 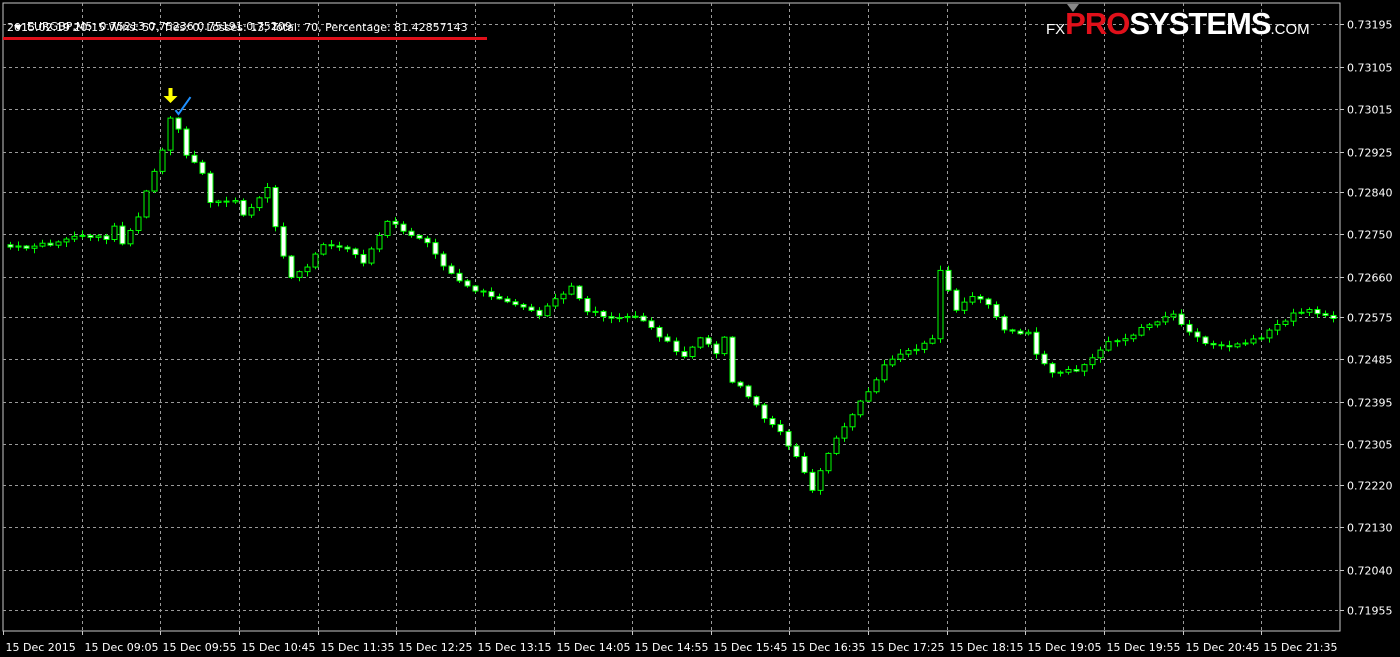 I want to click on time-tick-label: 15 Dec 14:55, so click(x=672, y=647).